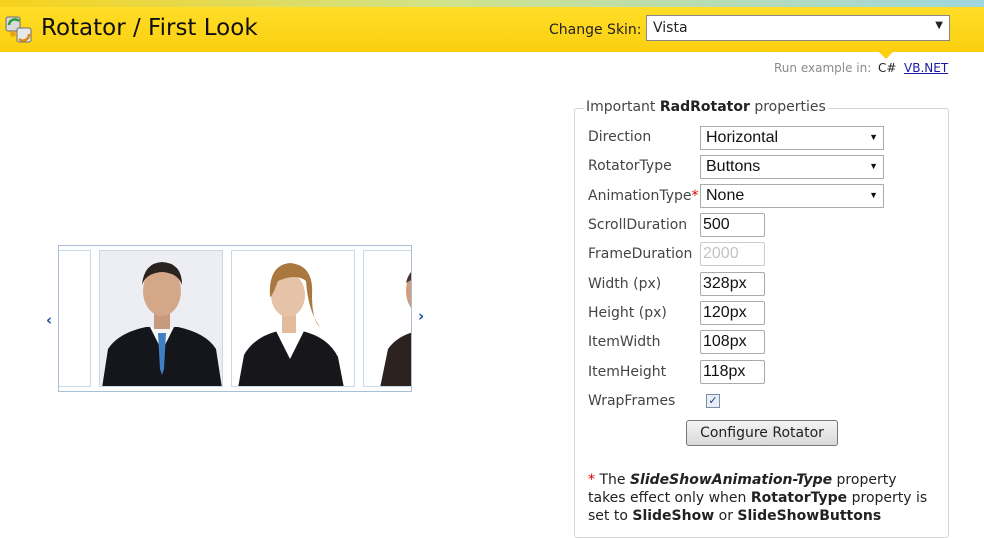 This screenshot has height=538, width=984. What do you see at coordinates (926, 68) in the screenshot?
I see `language-vbnet-link: VB.NET` at bounding box center [926, 68].